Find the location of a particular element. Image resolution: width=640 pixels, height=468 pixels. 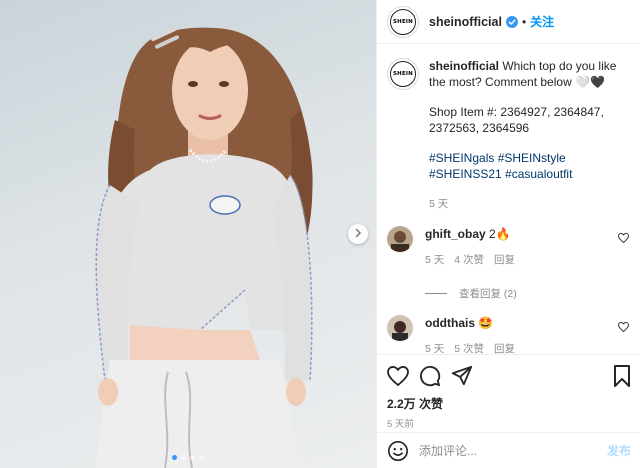

view-replies-label: 查看回复 (2) is located at coordinates (488, 294).